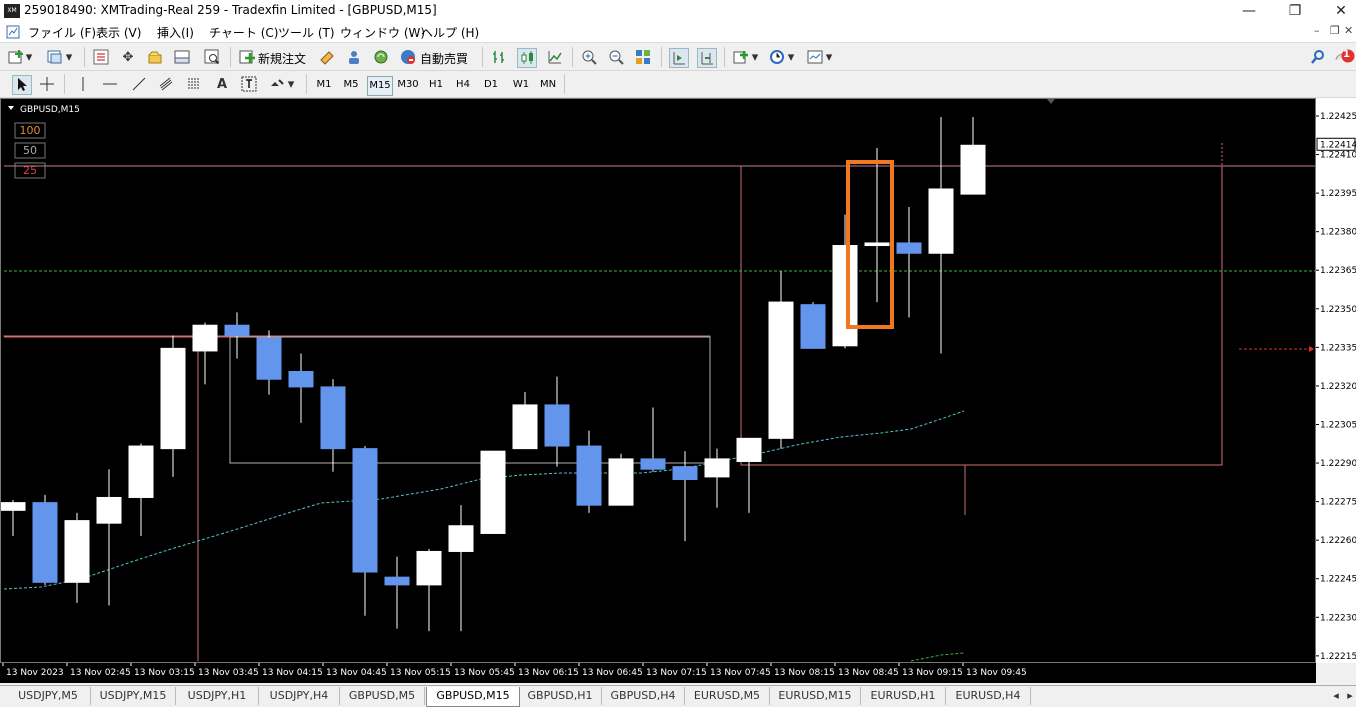 The width and height of the screenshot is (1356, 707). Describe the element at coordinates (194, 84) in the screenshot. I see `fibonacci-icon` at that location.